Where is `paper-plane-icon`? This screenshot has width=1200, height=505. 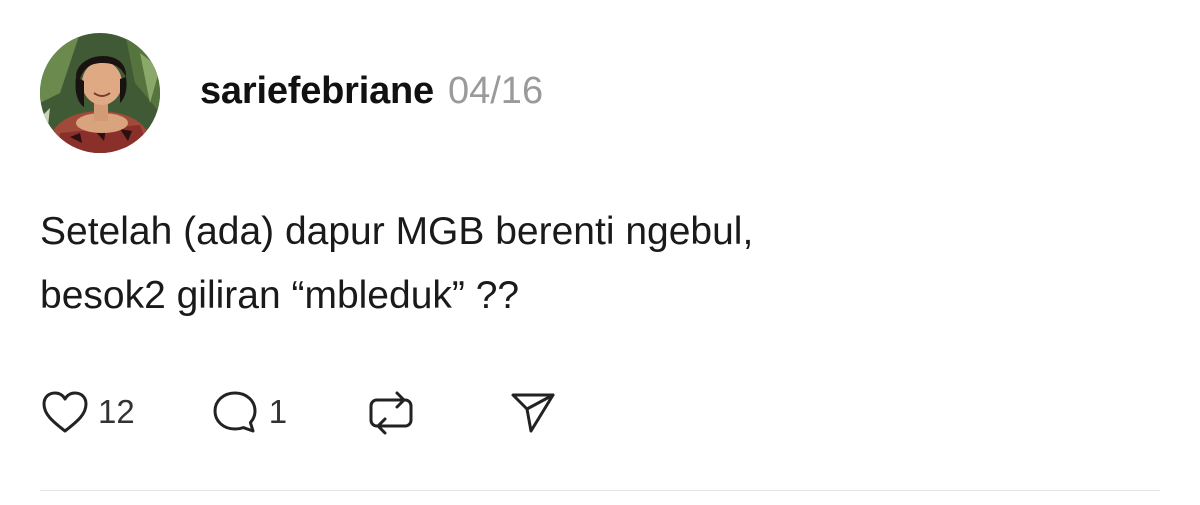 paper-plane-icon is located at coordinates (533, 413).